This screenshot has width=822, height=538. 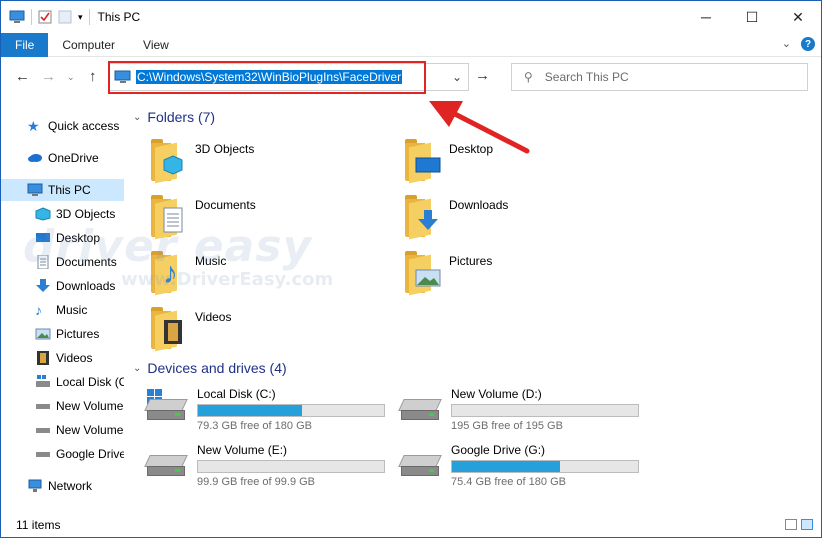 I want to click on item-count: 11 items, so click(x=38, y=525).